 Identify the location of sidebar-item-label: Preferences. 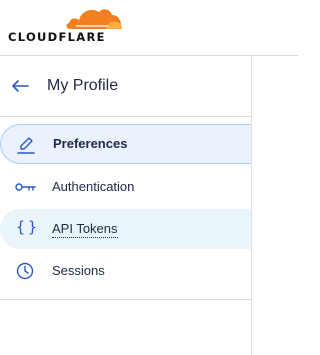
(90, 143).